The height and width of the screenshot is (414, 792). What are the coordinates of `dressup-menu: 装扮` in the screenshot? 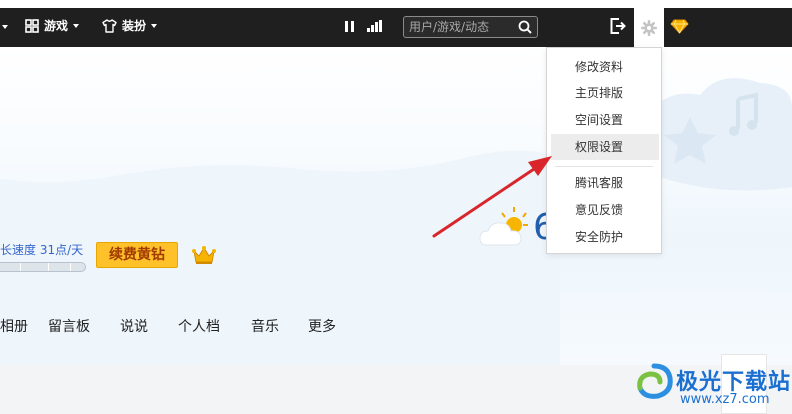 It's located at (130, 26).